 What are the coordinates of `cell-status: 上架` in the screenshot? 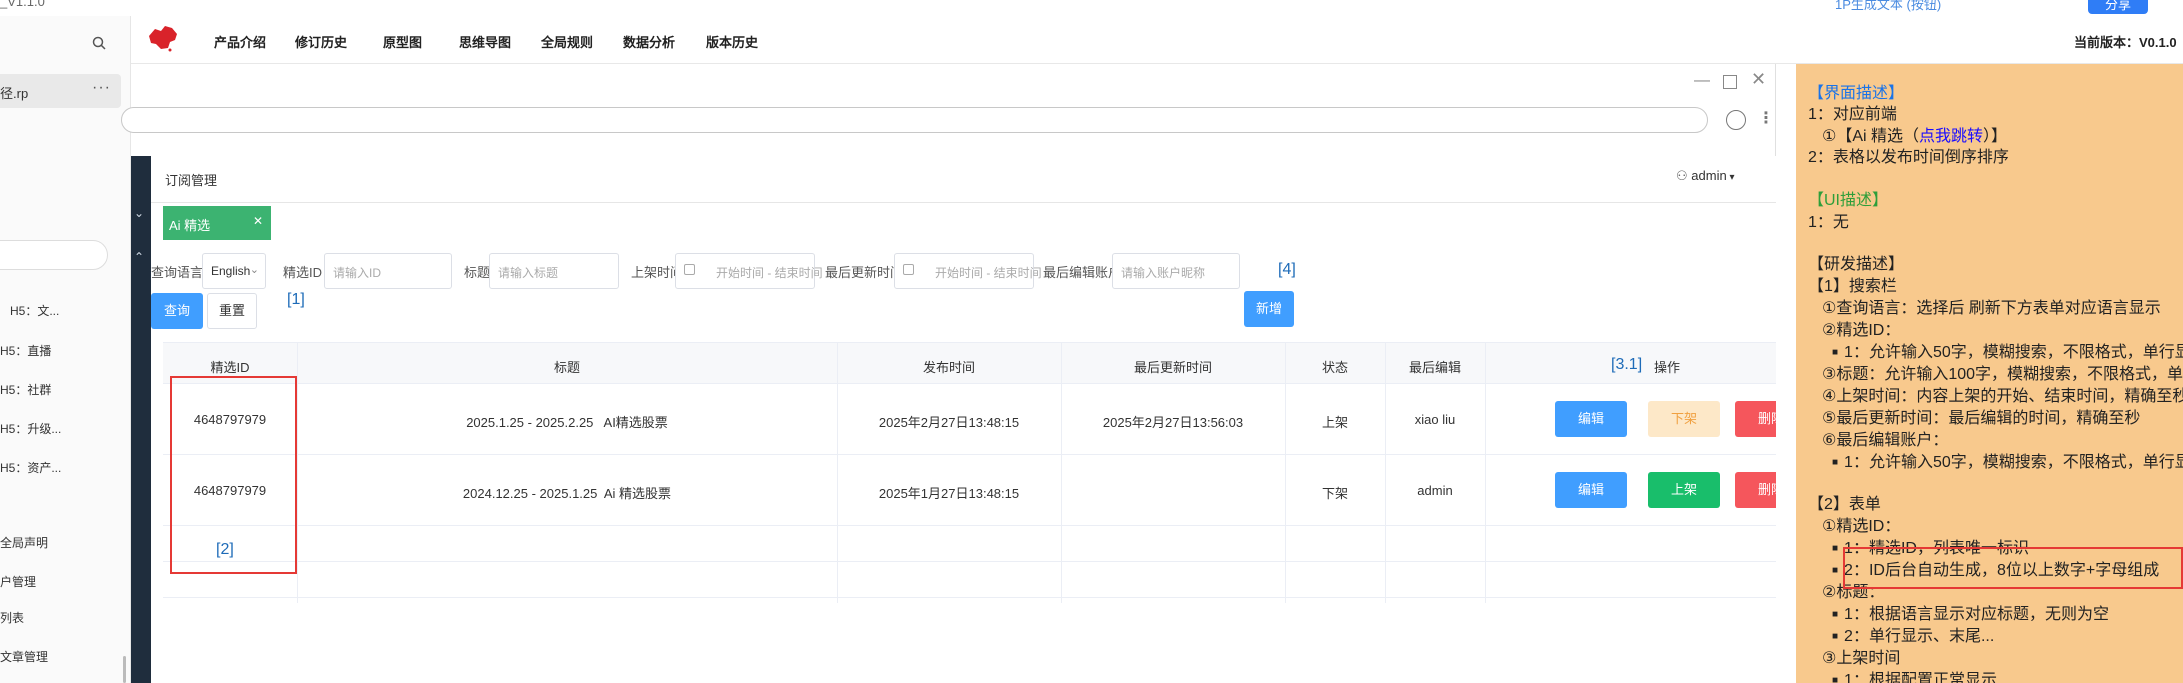 It's located at (1334, 422).